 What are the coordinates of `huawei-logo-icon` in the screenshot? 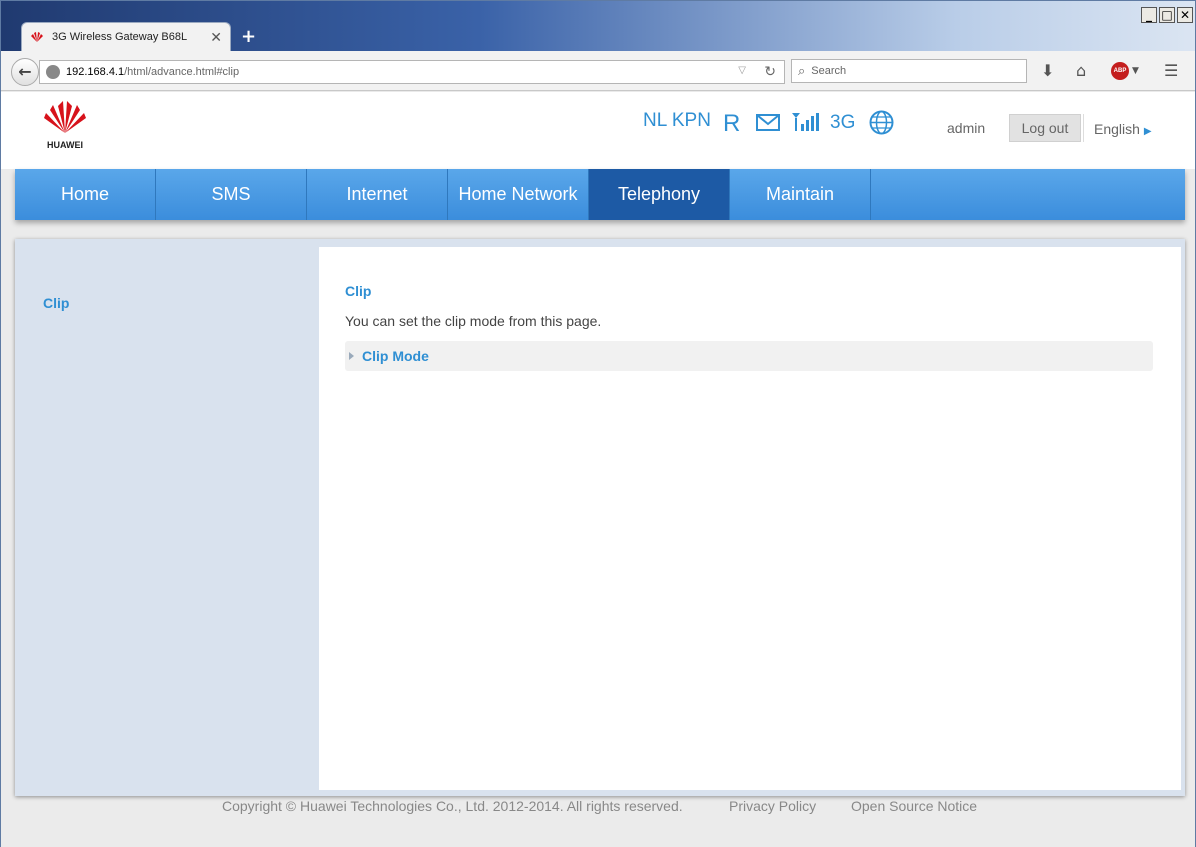 It's located at (65, 117).